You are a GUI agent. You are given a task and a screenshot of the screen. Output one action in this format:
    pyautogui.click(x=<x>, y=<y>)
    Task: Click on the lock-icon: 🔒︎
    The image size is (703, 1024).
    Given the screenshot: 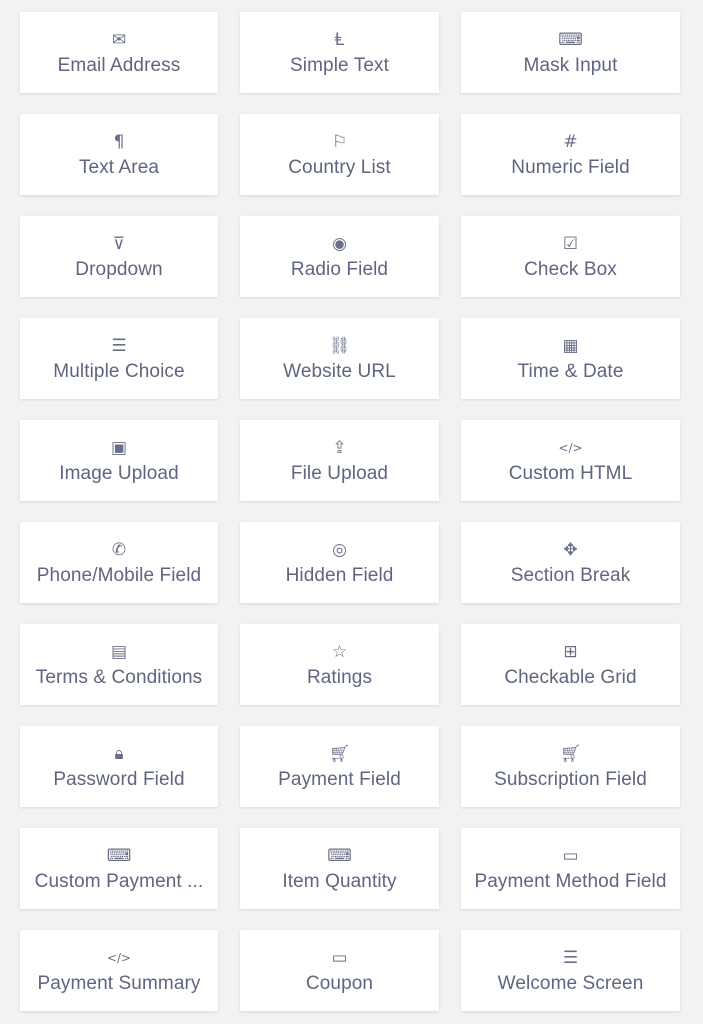 What is the action you would take?
    pyautogui.click(x=119, y=753)
    